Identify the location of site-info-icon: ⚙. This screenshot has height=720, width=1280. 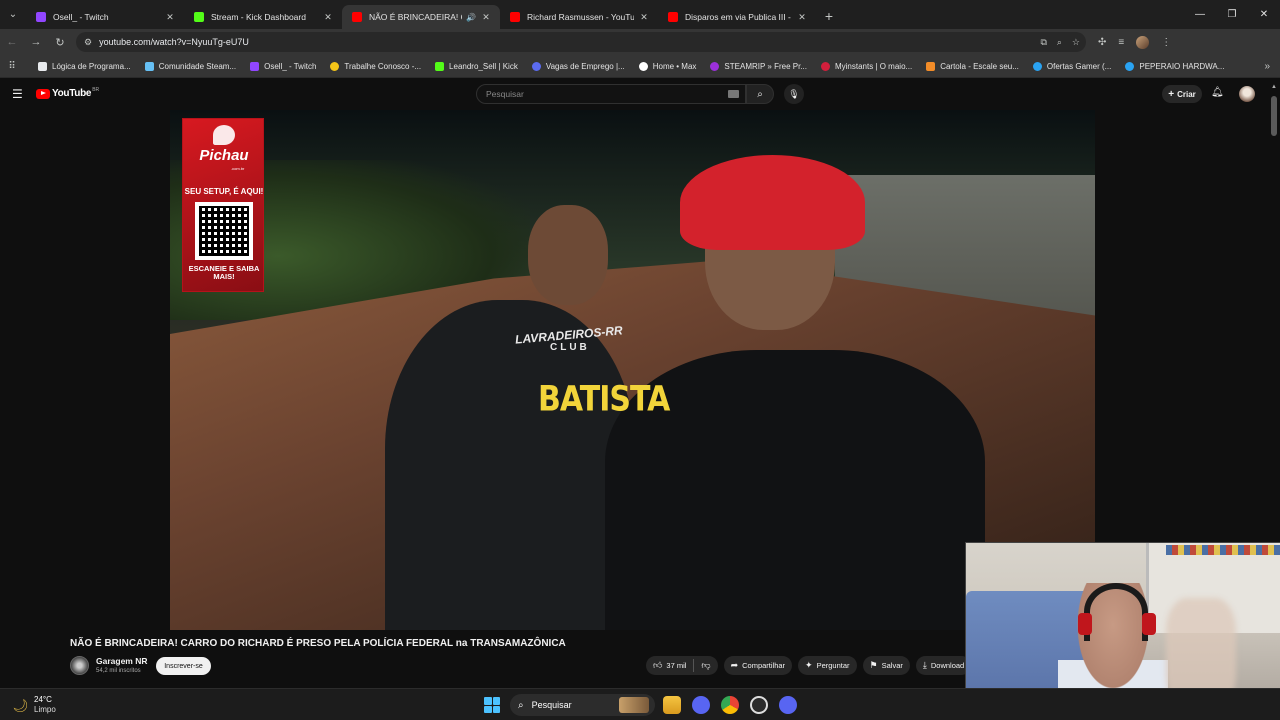
(88, 42).